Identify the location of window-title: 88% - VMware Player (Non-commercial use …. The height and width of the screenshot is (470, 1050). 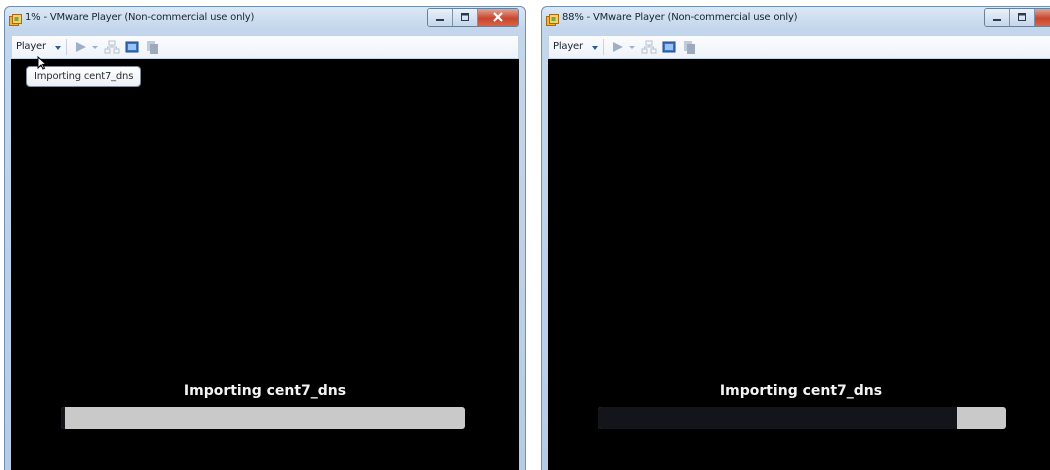
(680, 17).